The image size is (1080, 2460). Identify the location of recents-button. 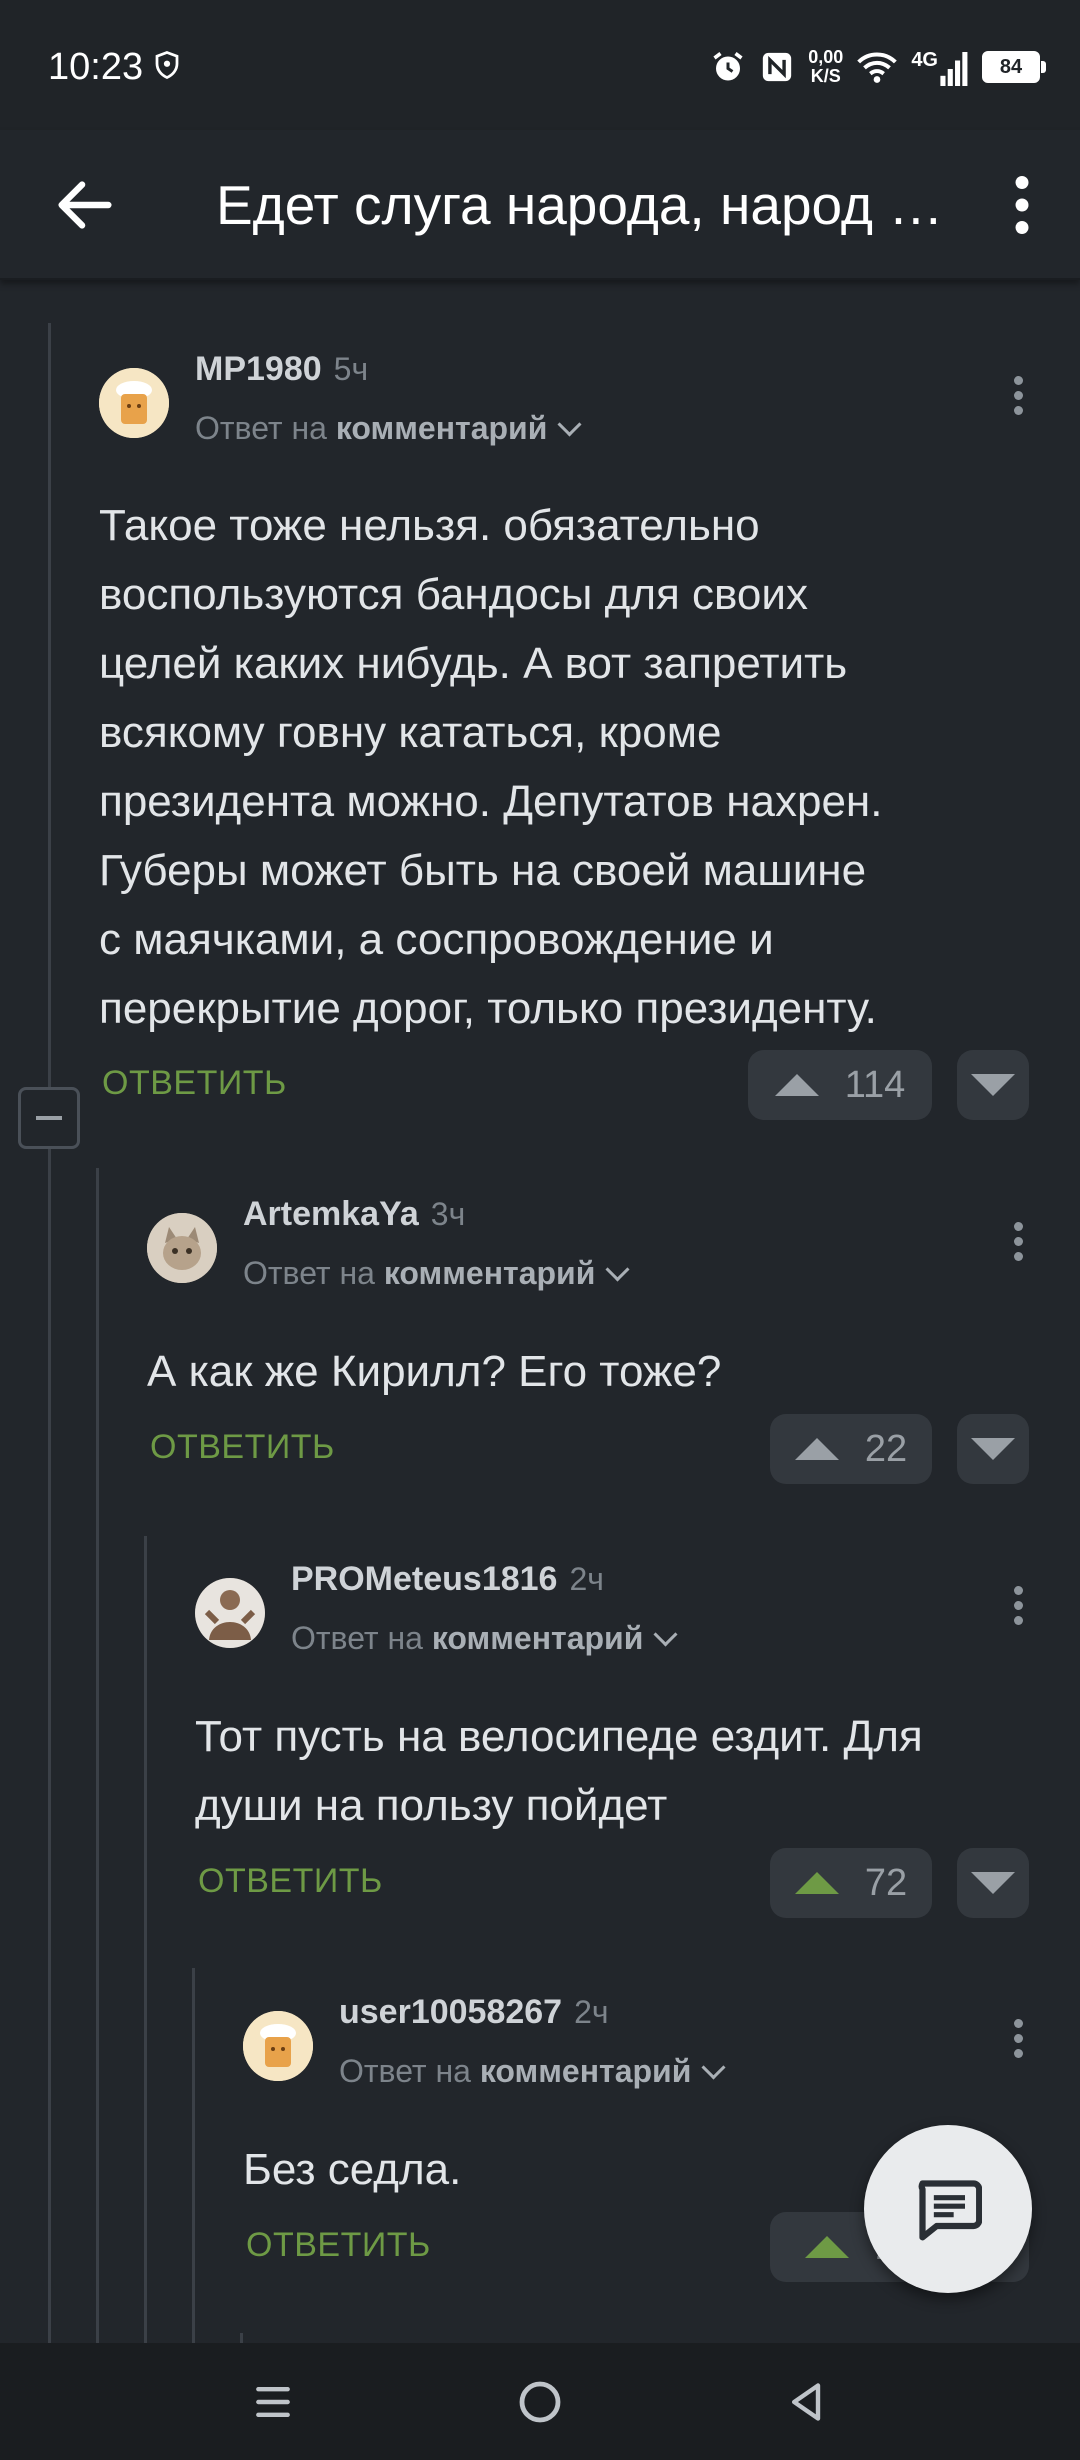
(273, 2402).